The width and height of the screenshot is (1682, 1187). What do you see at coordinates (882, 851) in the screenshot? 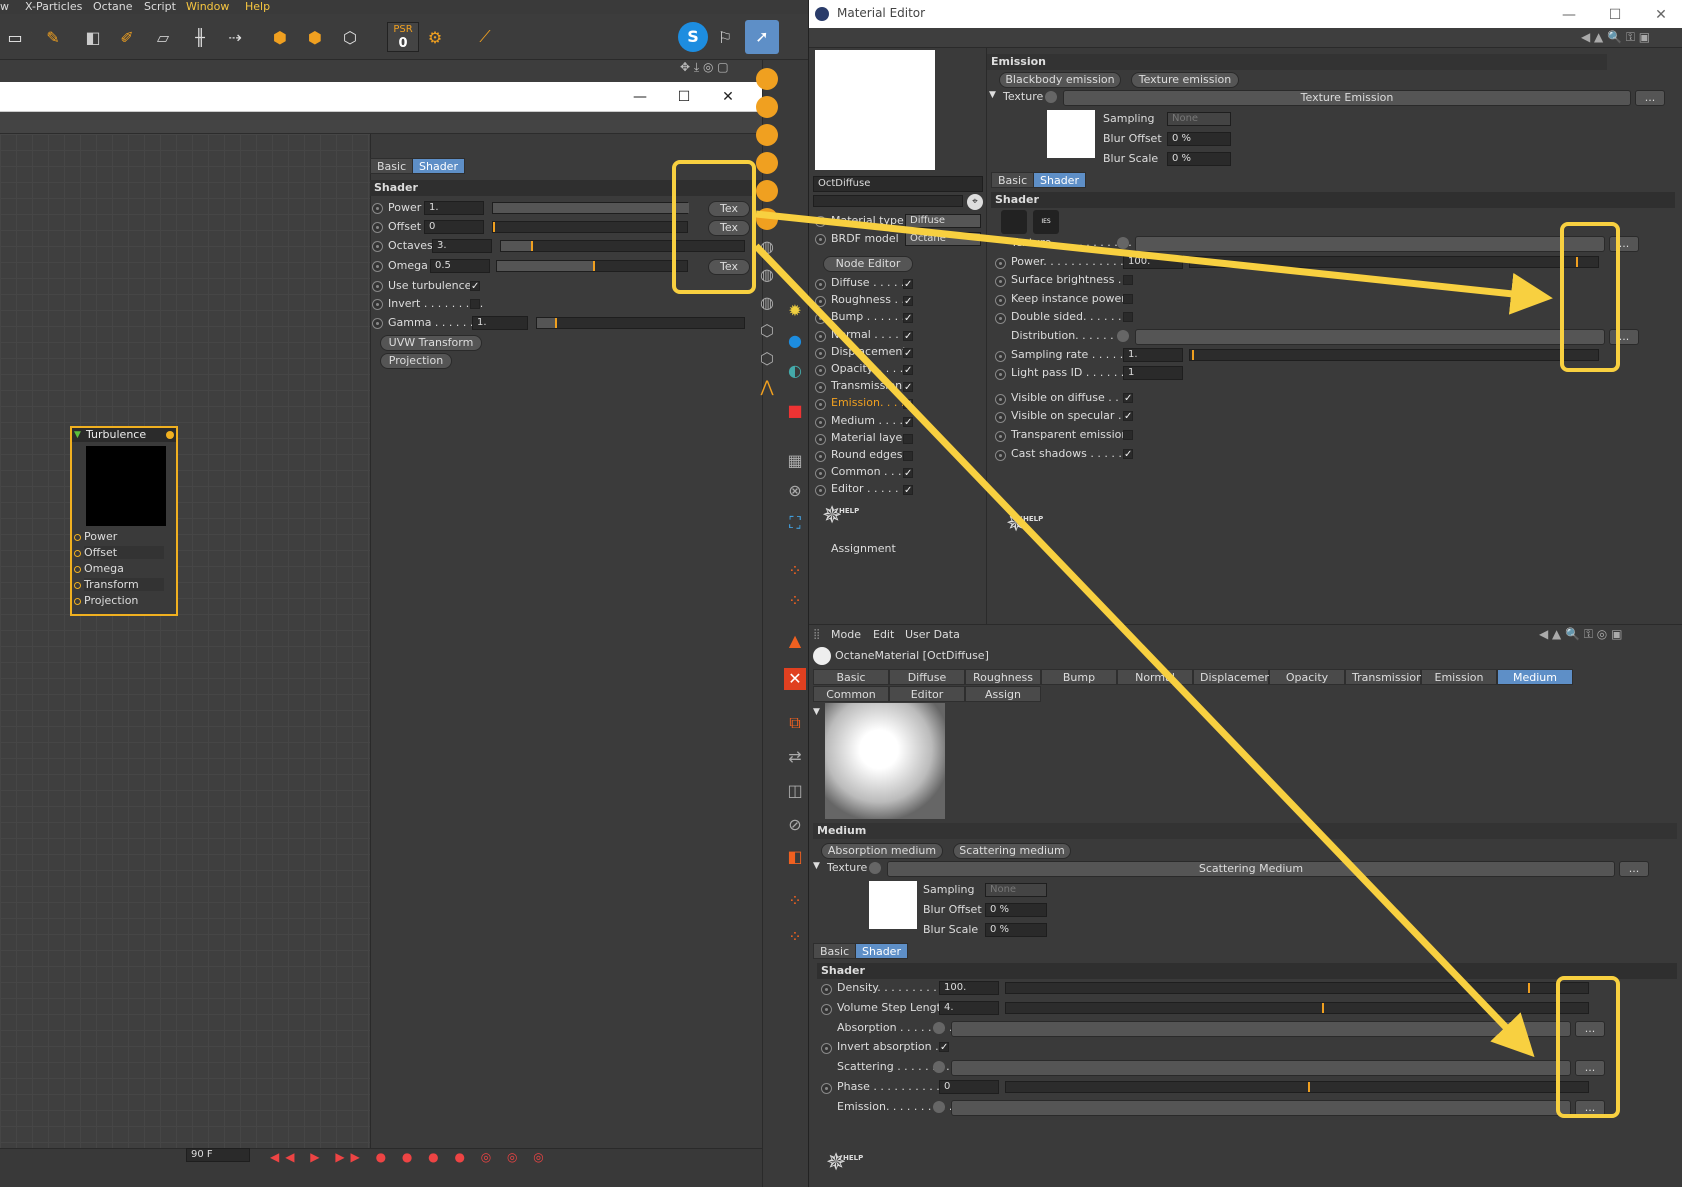
I see `absorption-medium-button: Absorption medium` at bounding box center [882, 851].